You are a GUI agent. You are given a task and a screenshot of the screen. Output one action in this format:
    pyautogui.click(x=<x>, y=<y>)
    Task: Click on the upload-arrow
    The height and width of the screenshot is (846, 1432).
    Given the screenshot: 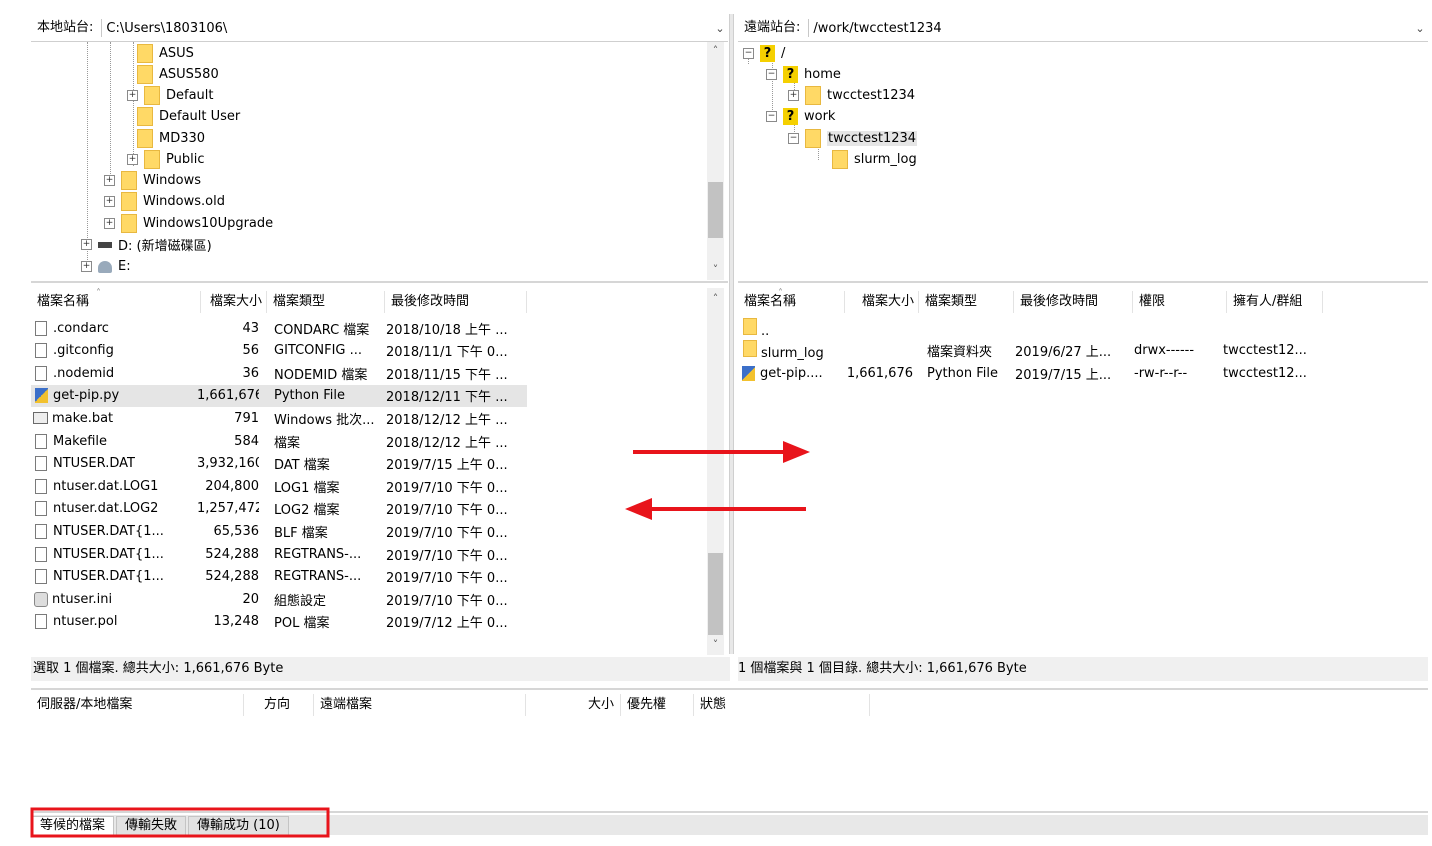 What is the action you would take?
    pyautogui.click(x=721, y=452)
    